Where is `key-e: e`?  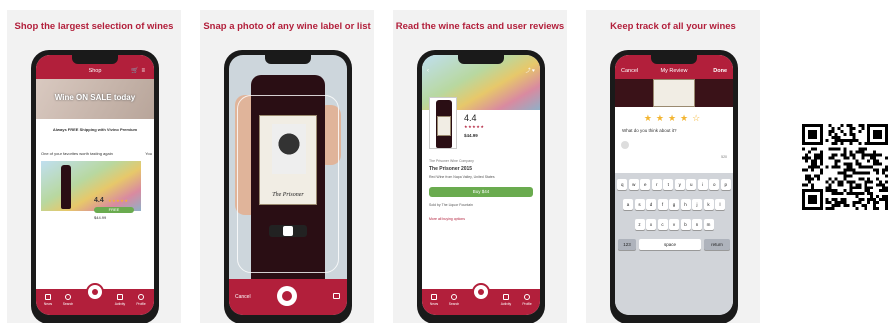
key-e: e is located at coordinates (645, 184).